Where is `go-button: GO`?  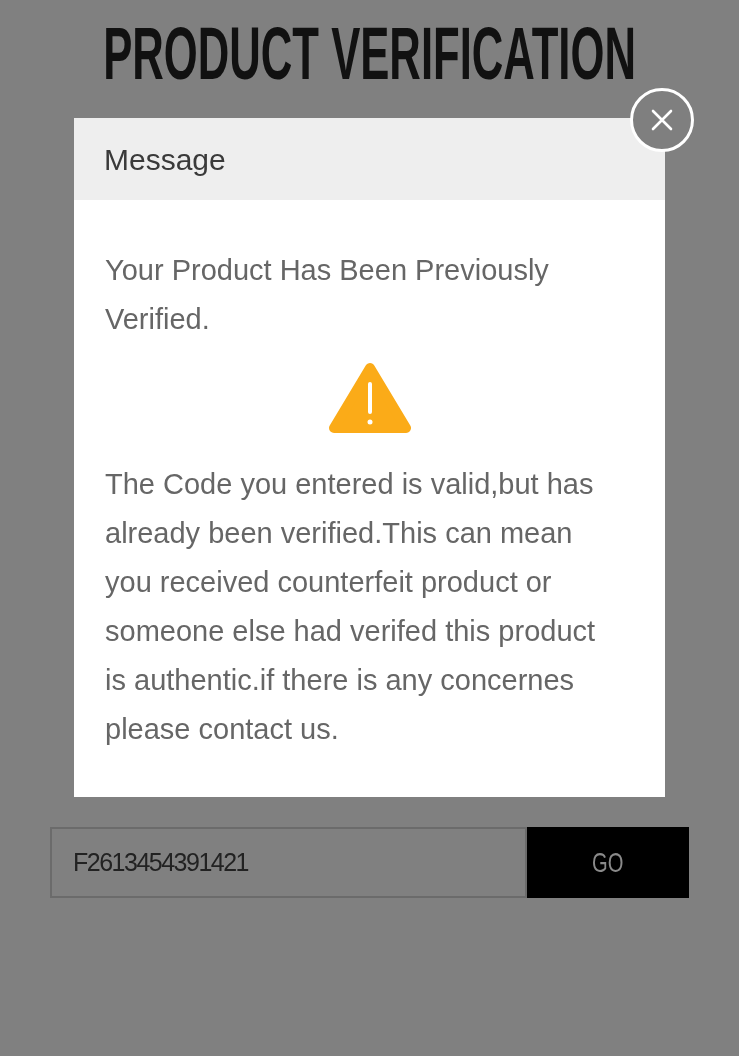
go-button: GO is located at coordinates (608, 862).